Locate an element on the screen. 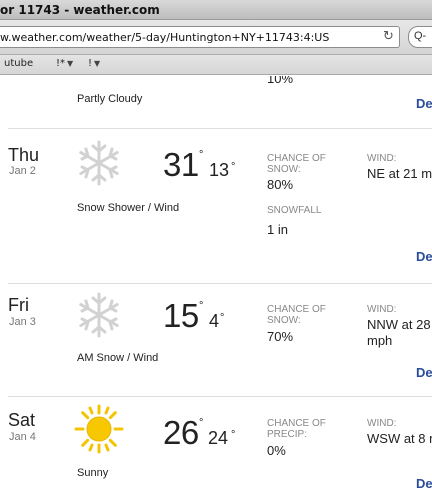  window-title: or 11743 - weather.com is located at coordinates (80, 10).